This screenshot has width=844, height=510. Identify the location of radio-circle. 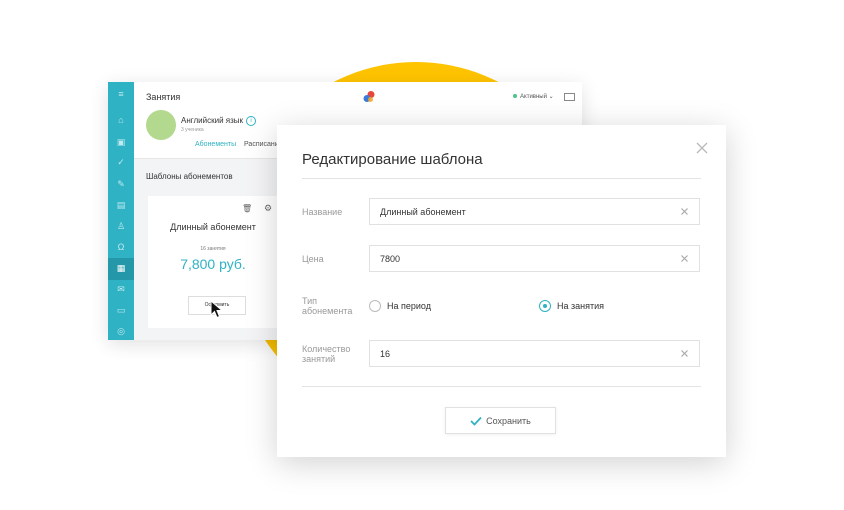
(375, 306).